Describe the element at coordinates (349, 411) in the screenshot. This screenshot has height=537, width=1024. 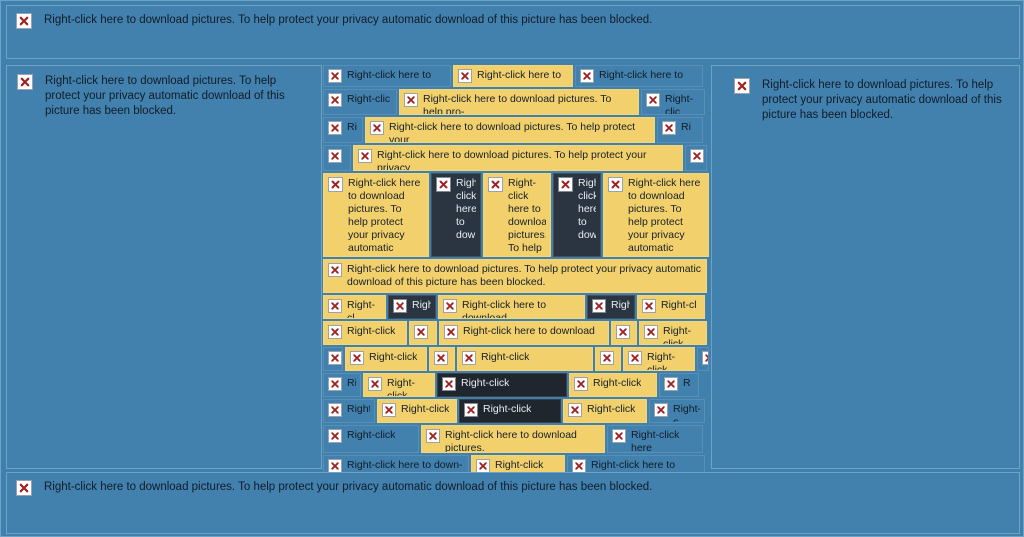
I see `blocked-image-cell: Right-` at that location.